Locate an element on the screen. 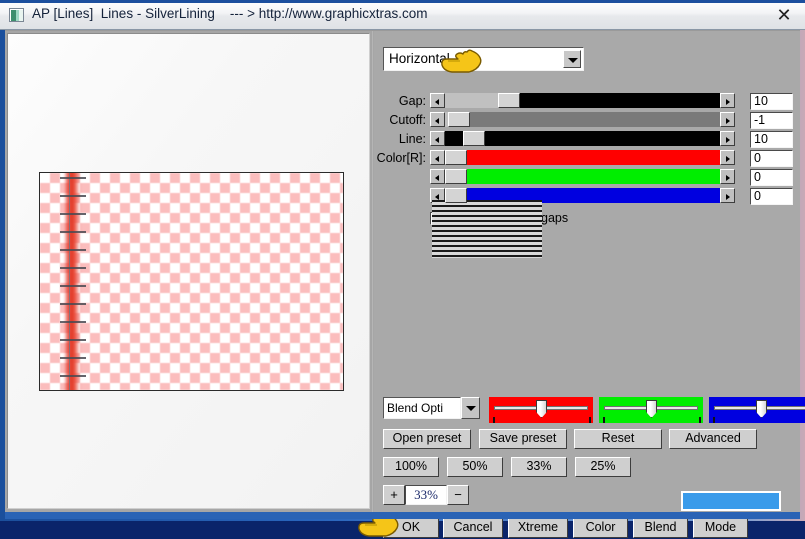 The width and height of the screenshot is (805, 539). line-ticks is located at coordinates (73, 281).